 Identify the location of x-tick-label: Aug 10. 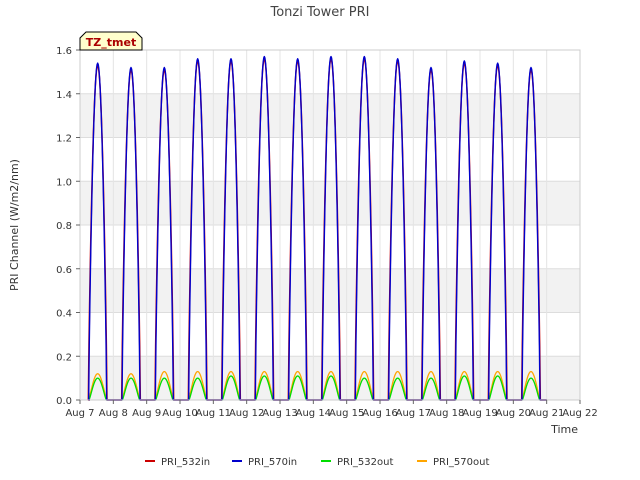
(179, 413).